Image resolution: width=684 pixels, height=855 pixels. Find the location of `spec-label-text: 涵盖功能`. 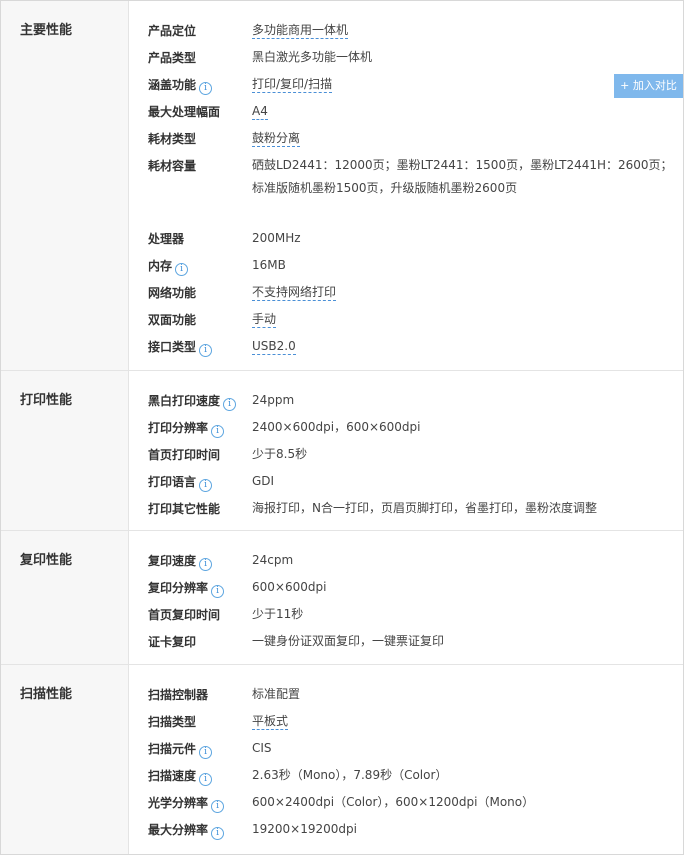

spec-label-text: 涵盖功能 is located at coordinates (172, 85).